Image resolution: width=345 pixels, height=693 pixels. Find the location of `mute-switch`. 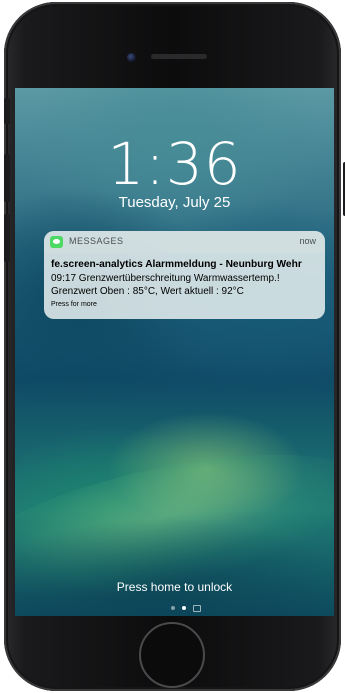

mute-switch is located at coordinates (7, 111).